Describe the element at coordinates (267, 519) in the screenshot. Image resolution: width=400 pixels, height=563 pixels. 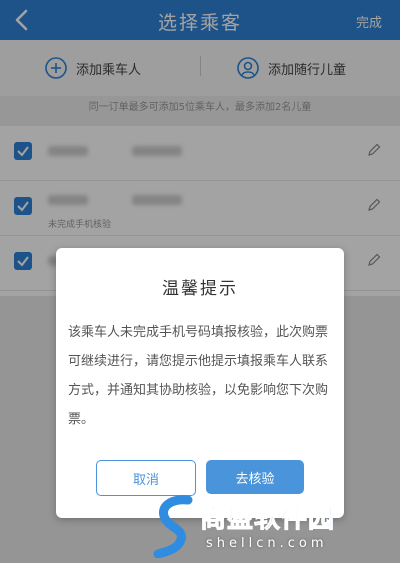
I see `watermark-text: 商盛软件园` at that location.